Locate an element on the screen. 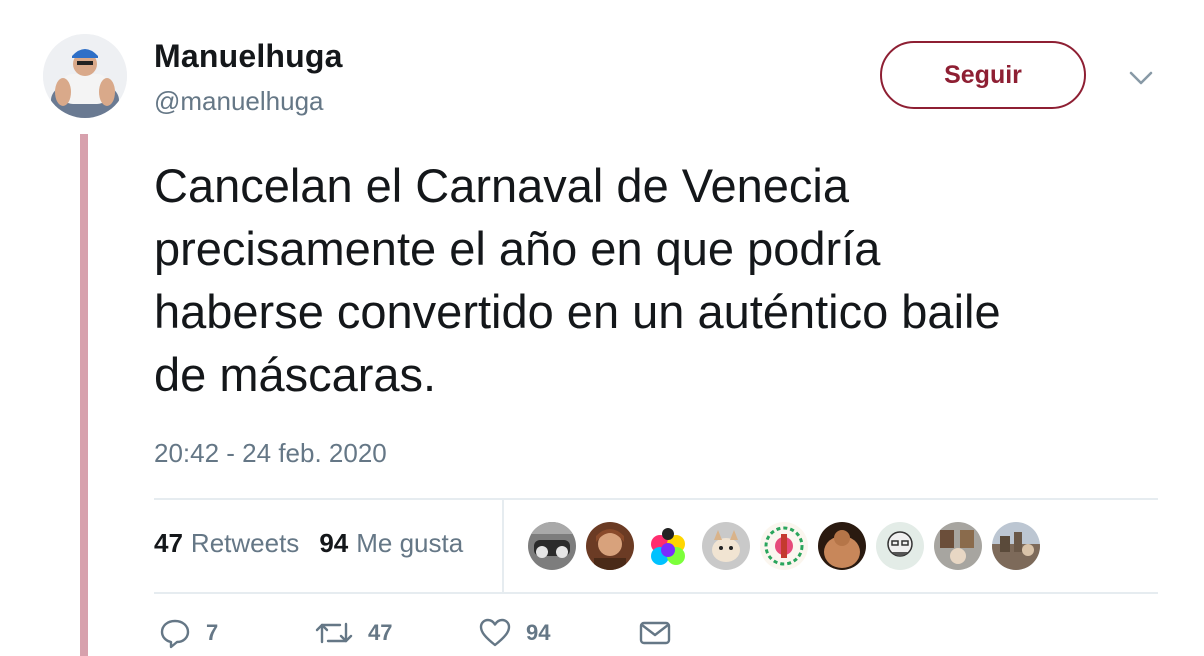 The height and width of the screenshot is (656, 1204). retweet-button: 47 is located at coordinates (353, 633).